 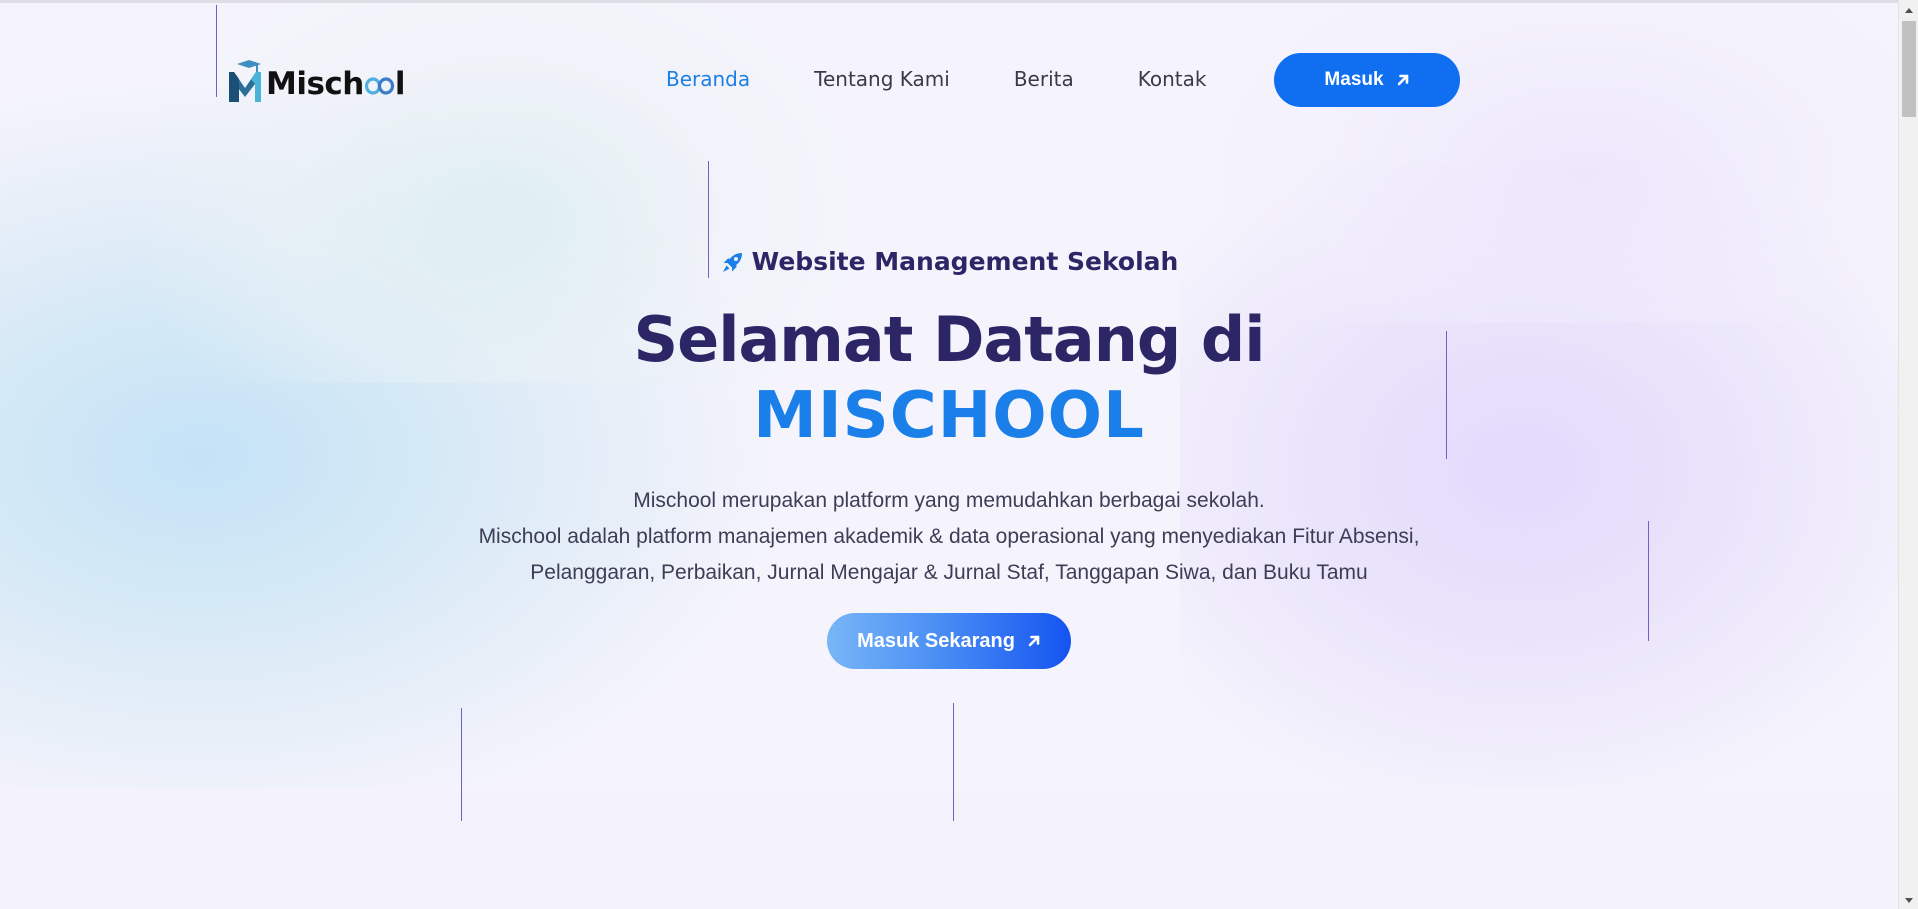 I want to click on scroll-down-icon, so click(x=1908, y=900).